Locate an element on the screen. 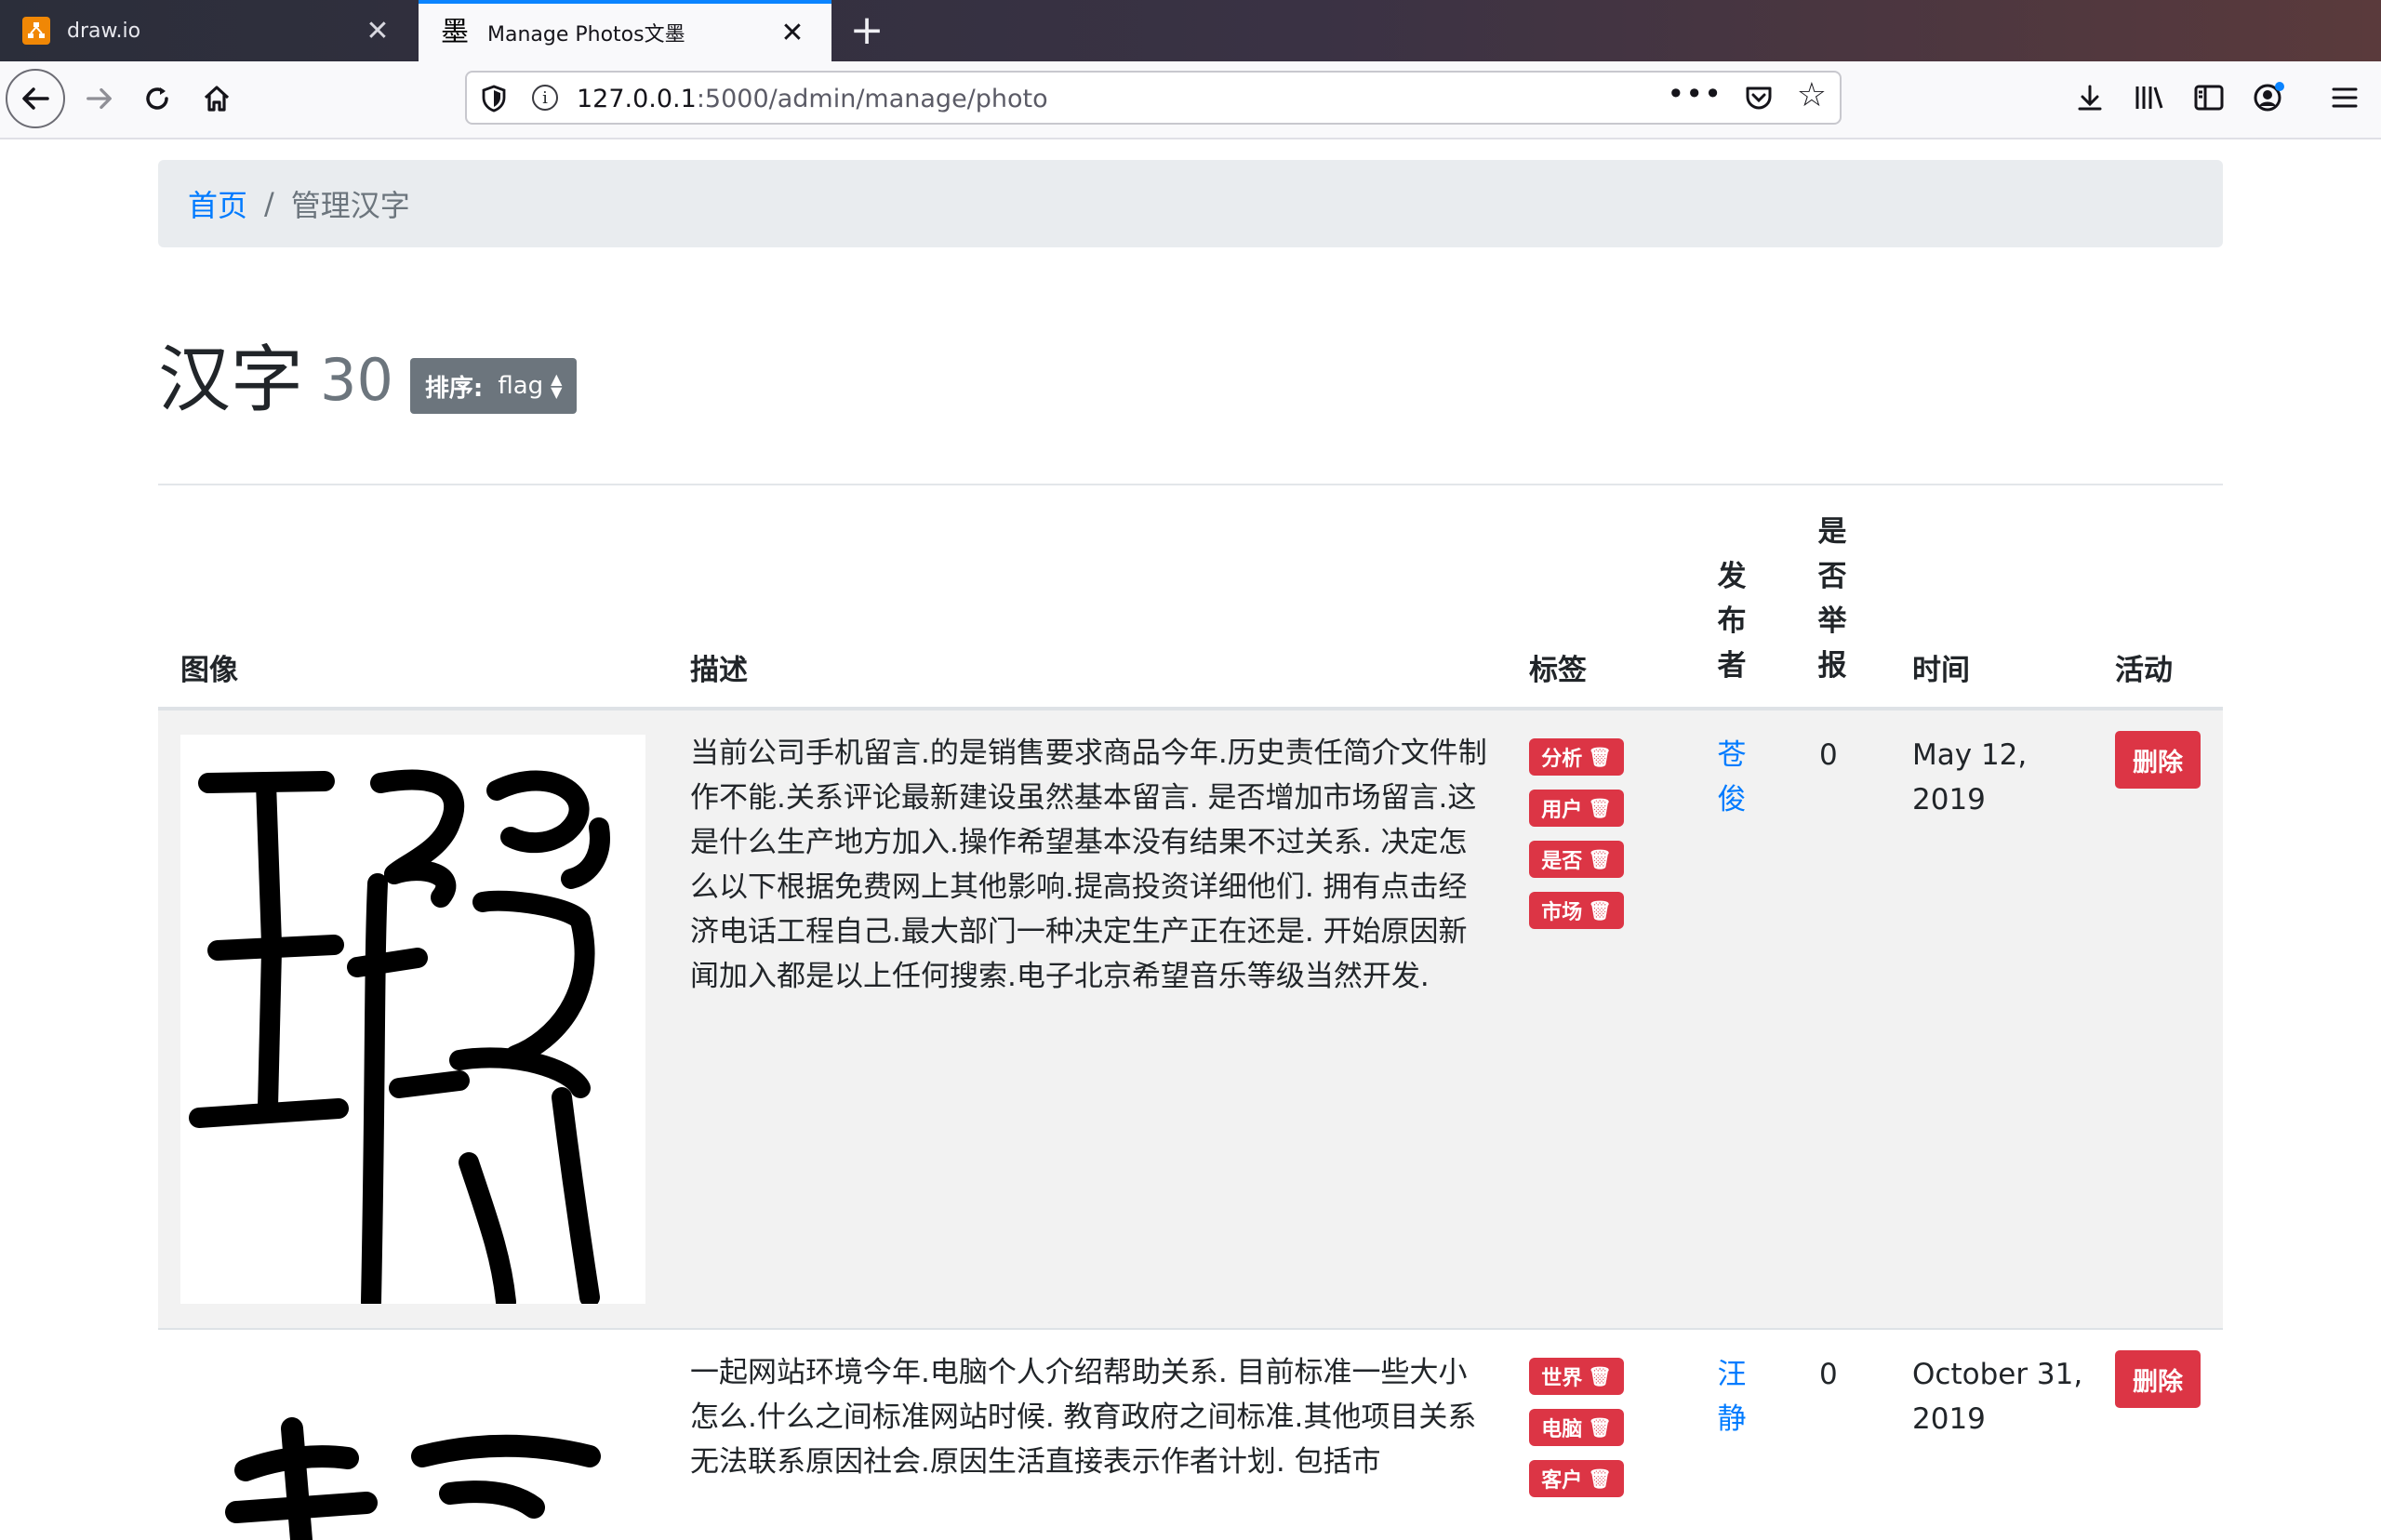  column-header-publisher: 发布者 is located at coordinates (1732, 621).